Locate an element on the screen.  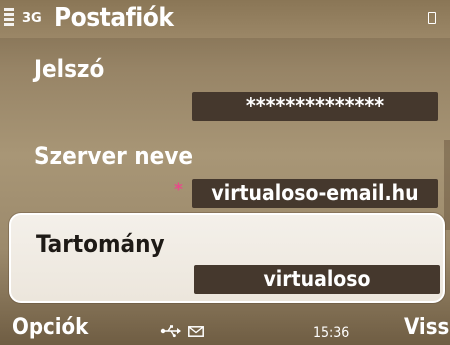
password-field: ************** is located at coordinates (315, 106).